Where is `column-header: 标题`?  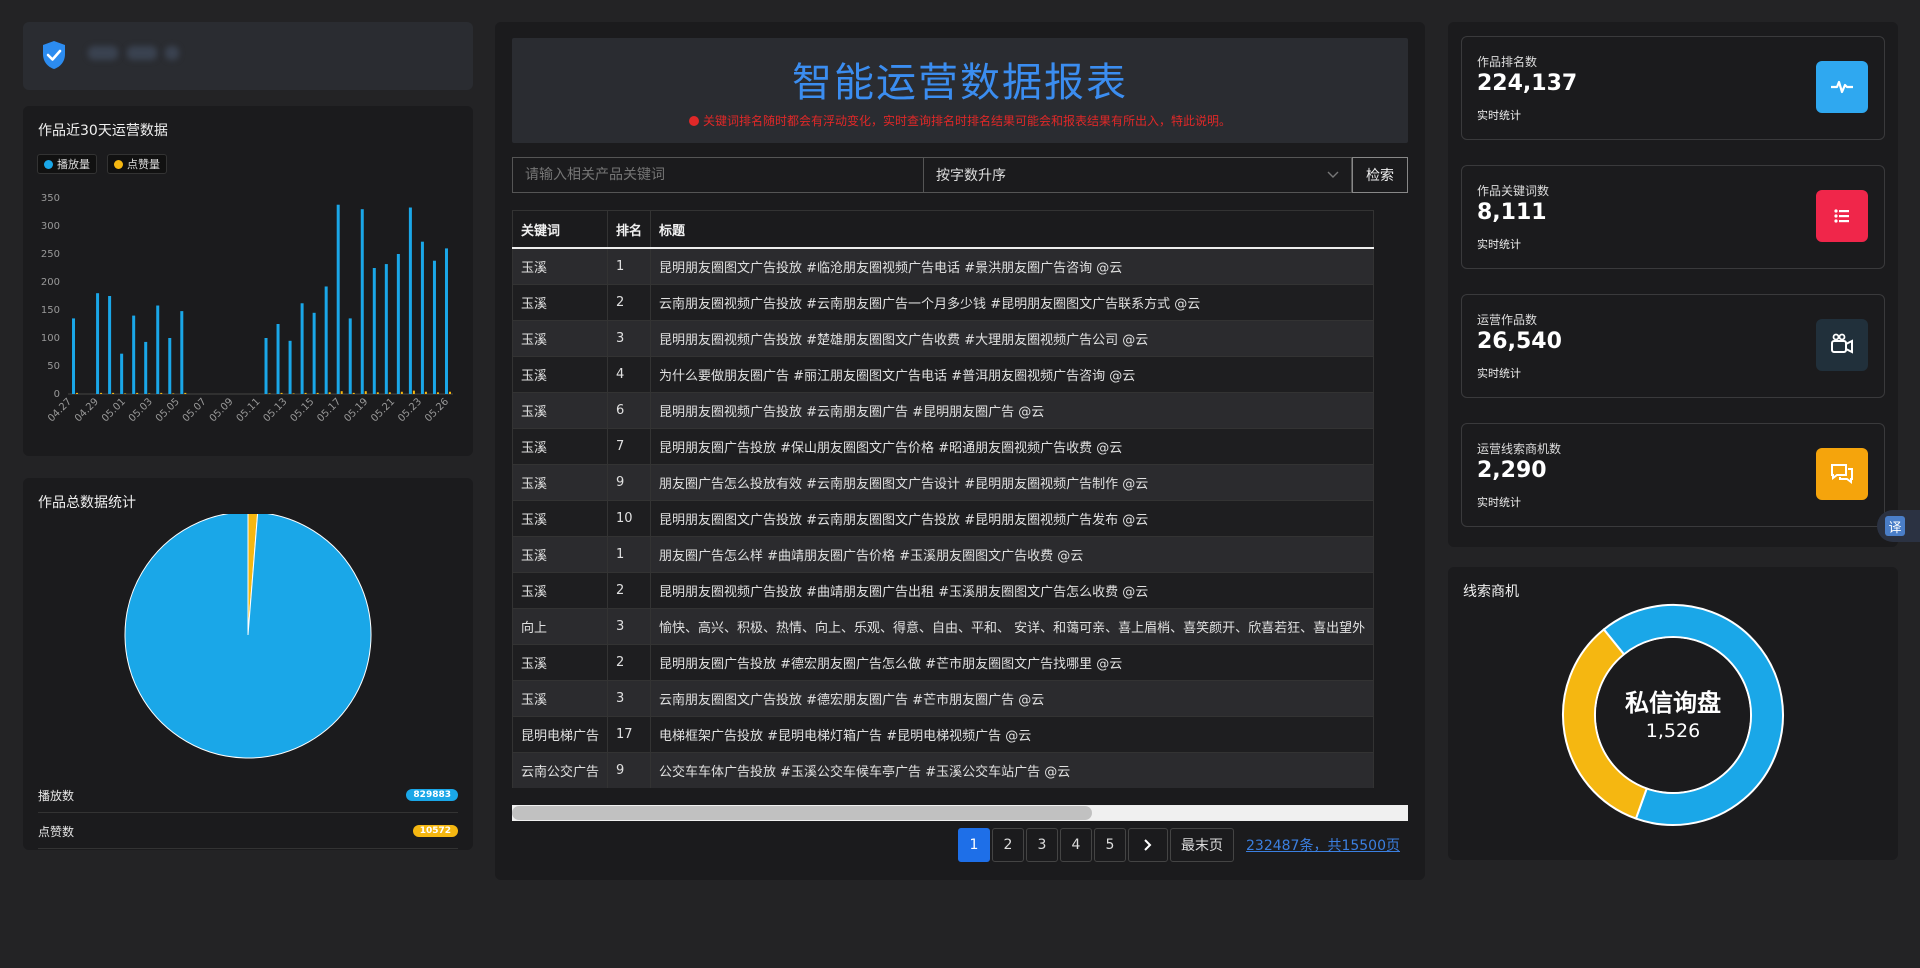
column-header: 标题 is located at coordinates (1012, 229).